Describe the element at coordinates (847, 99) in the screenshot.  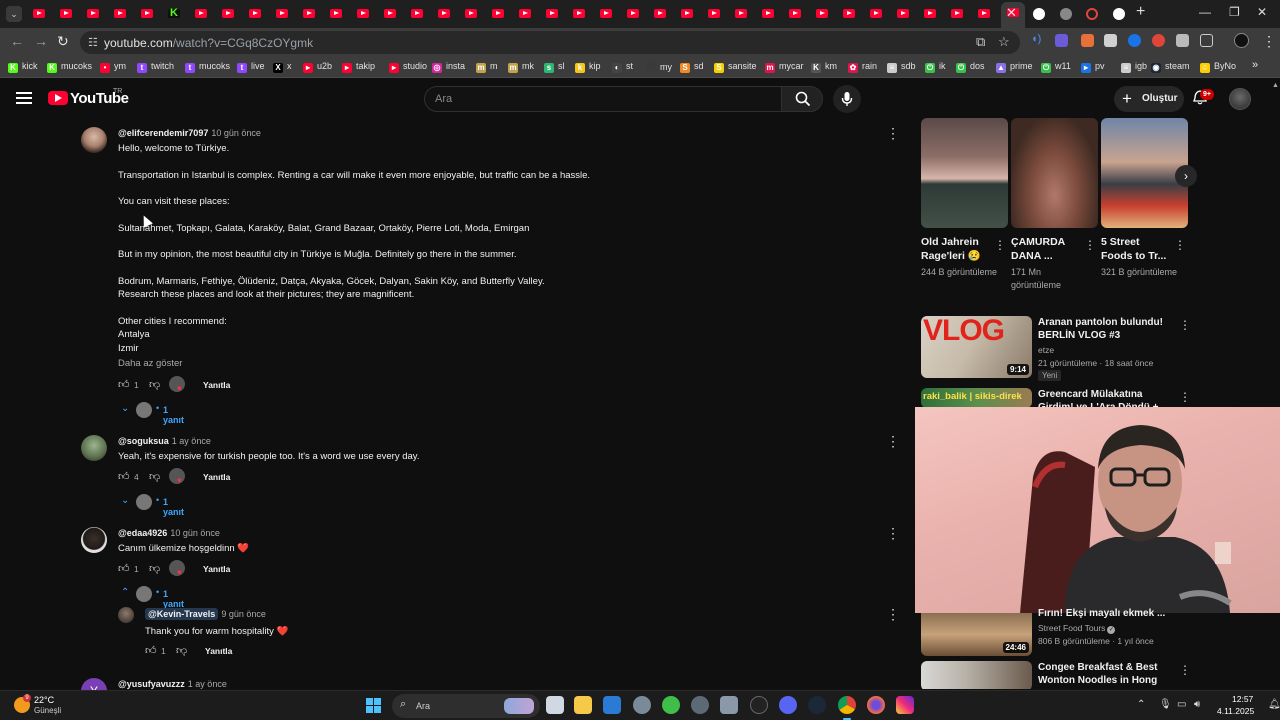
I see `voice-search-button` at that location.